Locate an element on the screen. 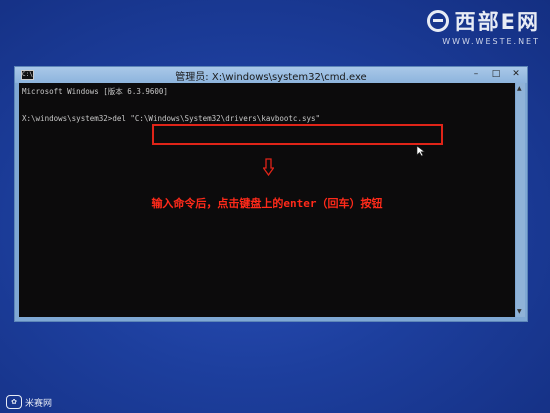 This screenshot has height=413, width=550. window-controls: – □ ✕ is located at coordinates (496, 74).